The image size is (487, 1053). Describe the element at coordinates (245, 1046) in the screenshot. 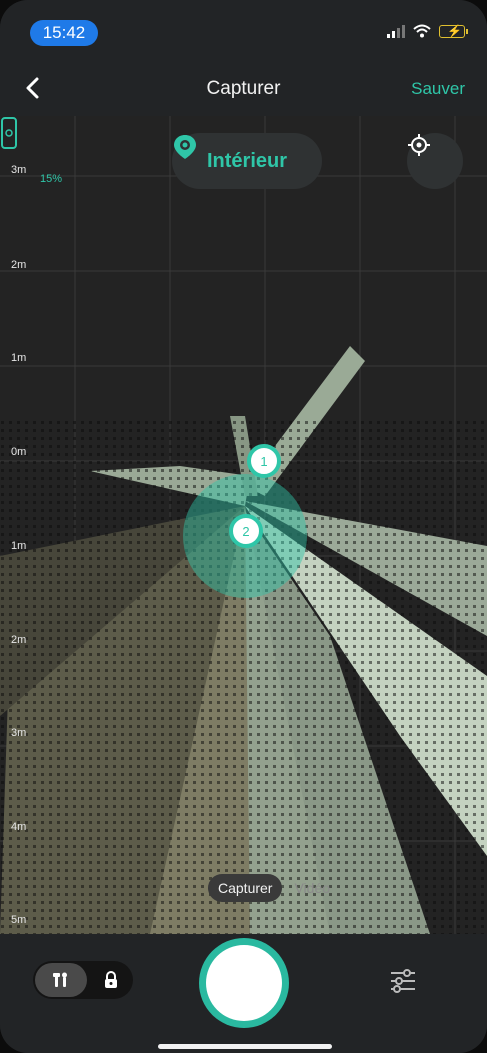

I see `home-indicator` at that location.